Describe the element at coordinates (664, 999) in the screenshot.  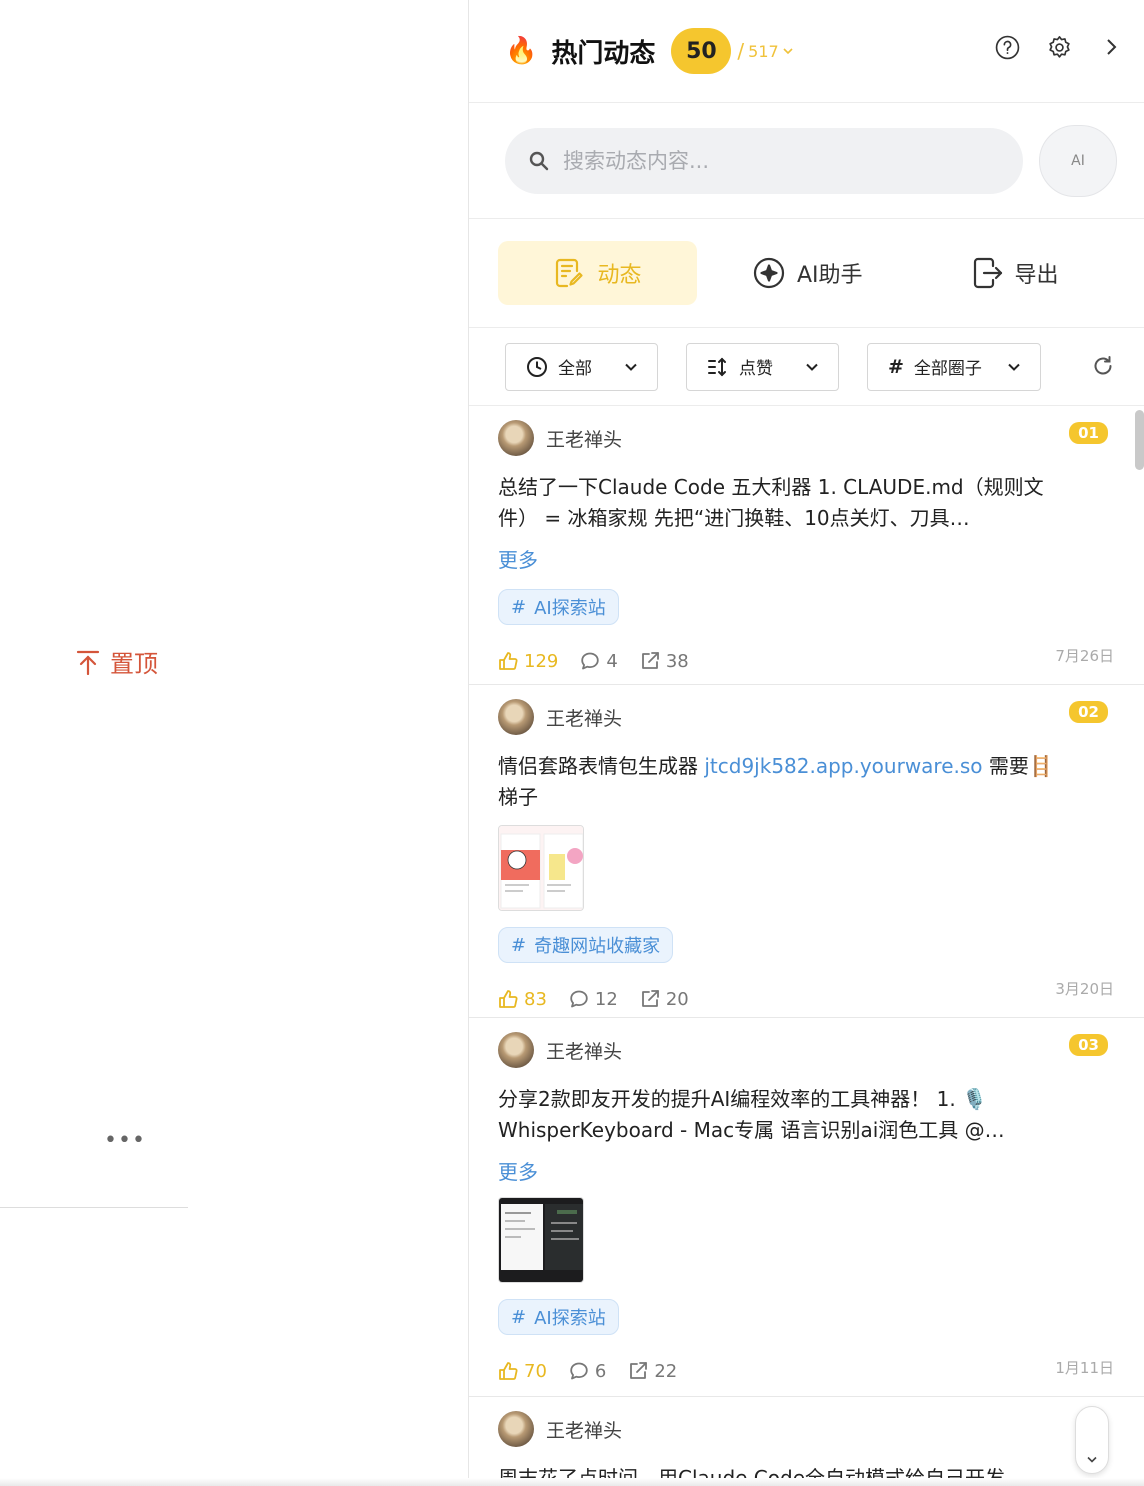
I see `share-button: 20` at that location.